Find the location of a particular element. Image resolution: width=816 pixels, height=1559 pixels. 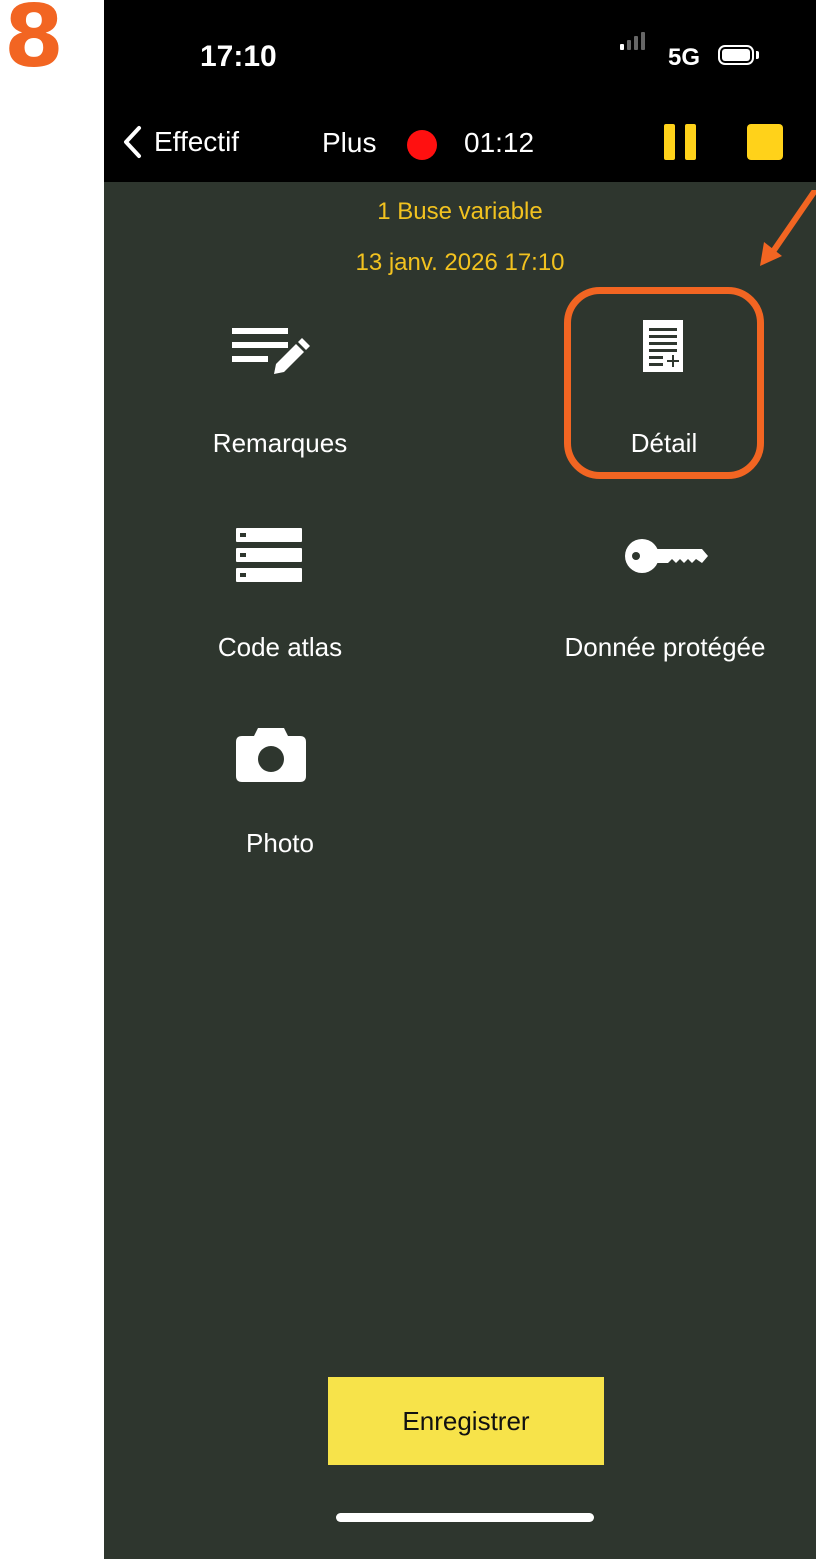

battery-icon is located at coordinates (736, 55).